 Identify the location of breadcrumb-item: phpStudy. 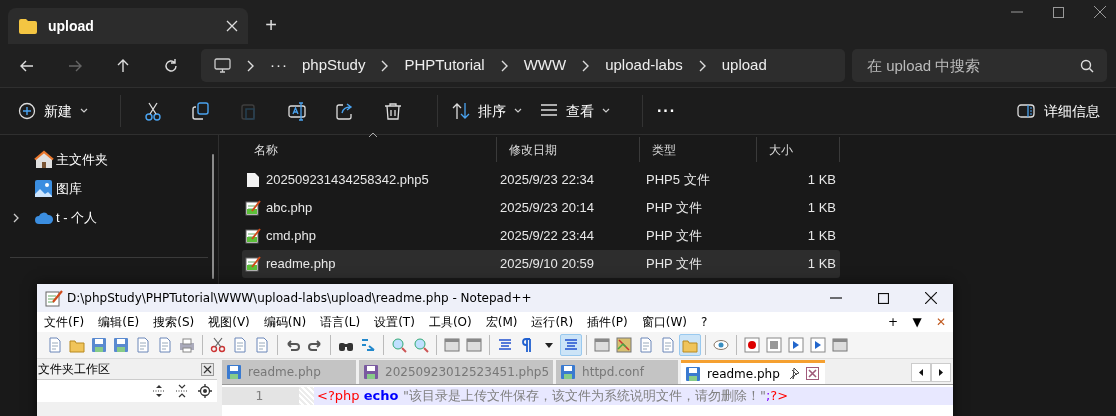
(334, 65).